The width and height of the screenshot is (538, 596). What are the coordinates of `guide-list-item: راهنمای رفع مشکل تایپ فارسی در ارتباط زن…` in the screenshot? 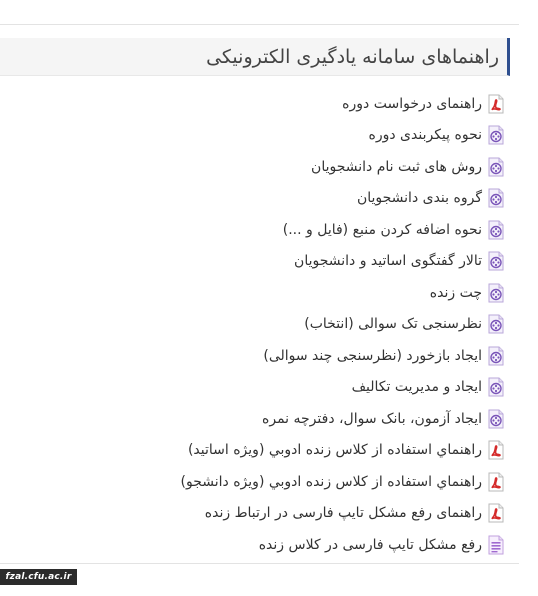 It's located at (266, 514).